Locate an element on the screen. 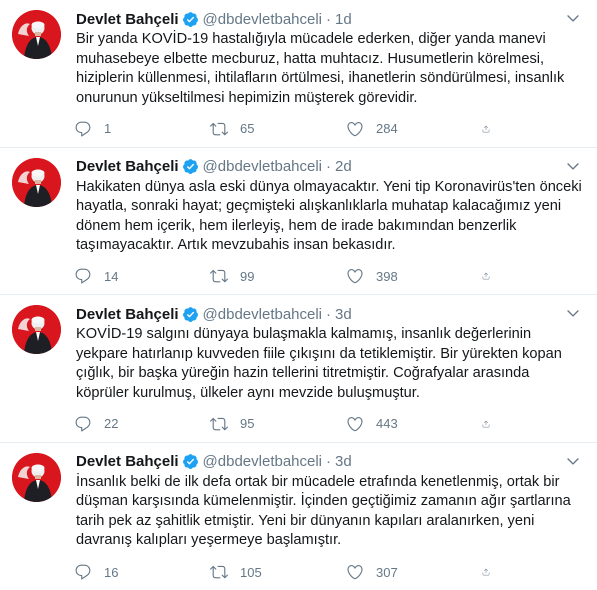  timestamp: 2d is located at coordinates (343, 166).